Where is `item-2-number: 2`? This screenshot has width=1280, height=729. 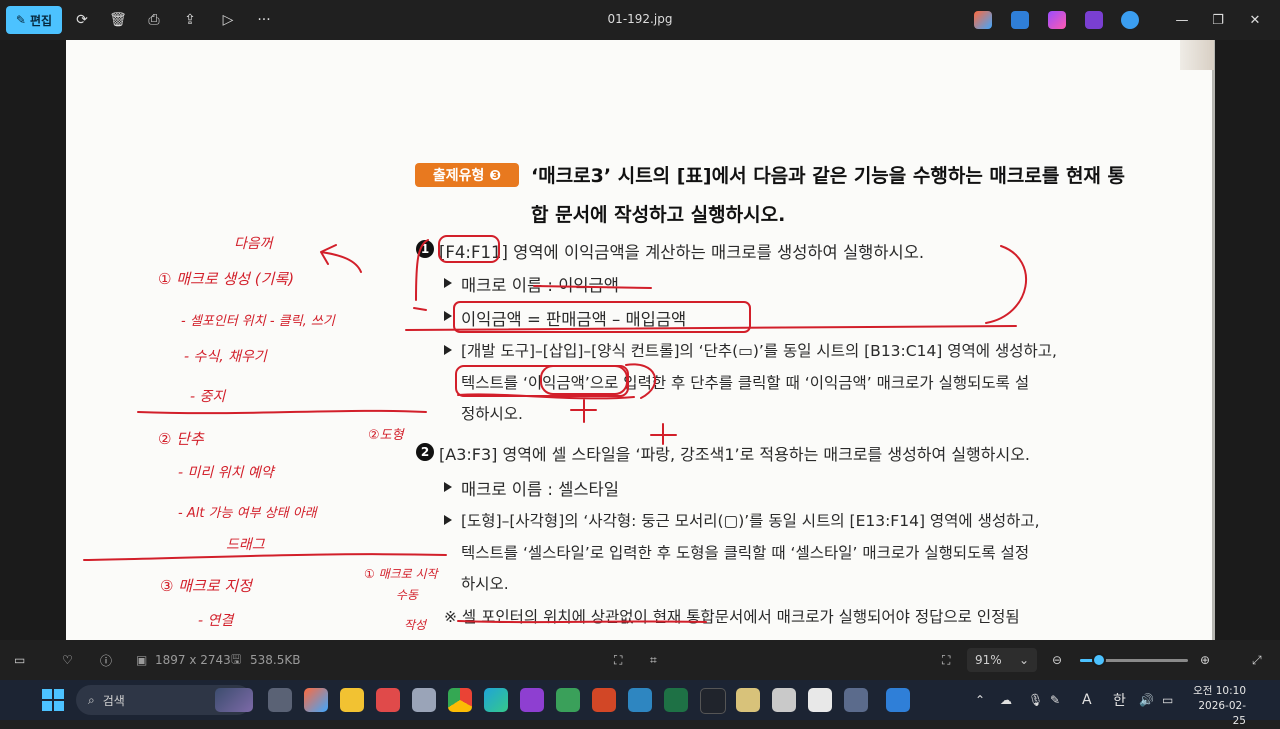
item-2-number: 2 is located at coordinates (425, 452).